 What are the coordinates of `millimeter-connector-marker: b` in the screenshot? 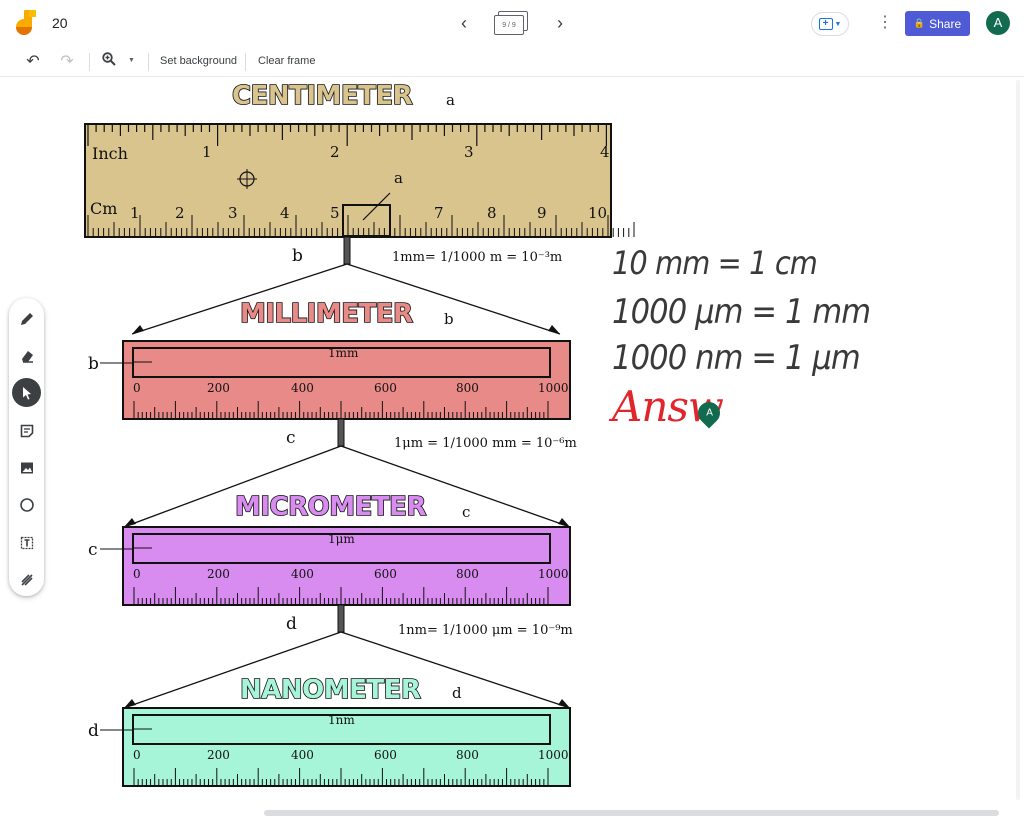 It's located at (297, 256).